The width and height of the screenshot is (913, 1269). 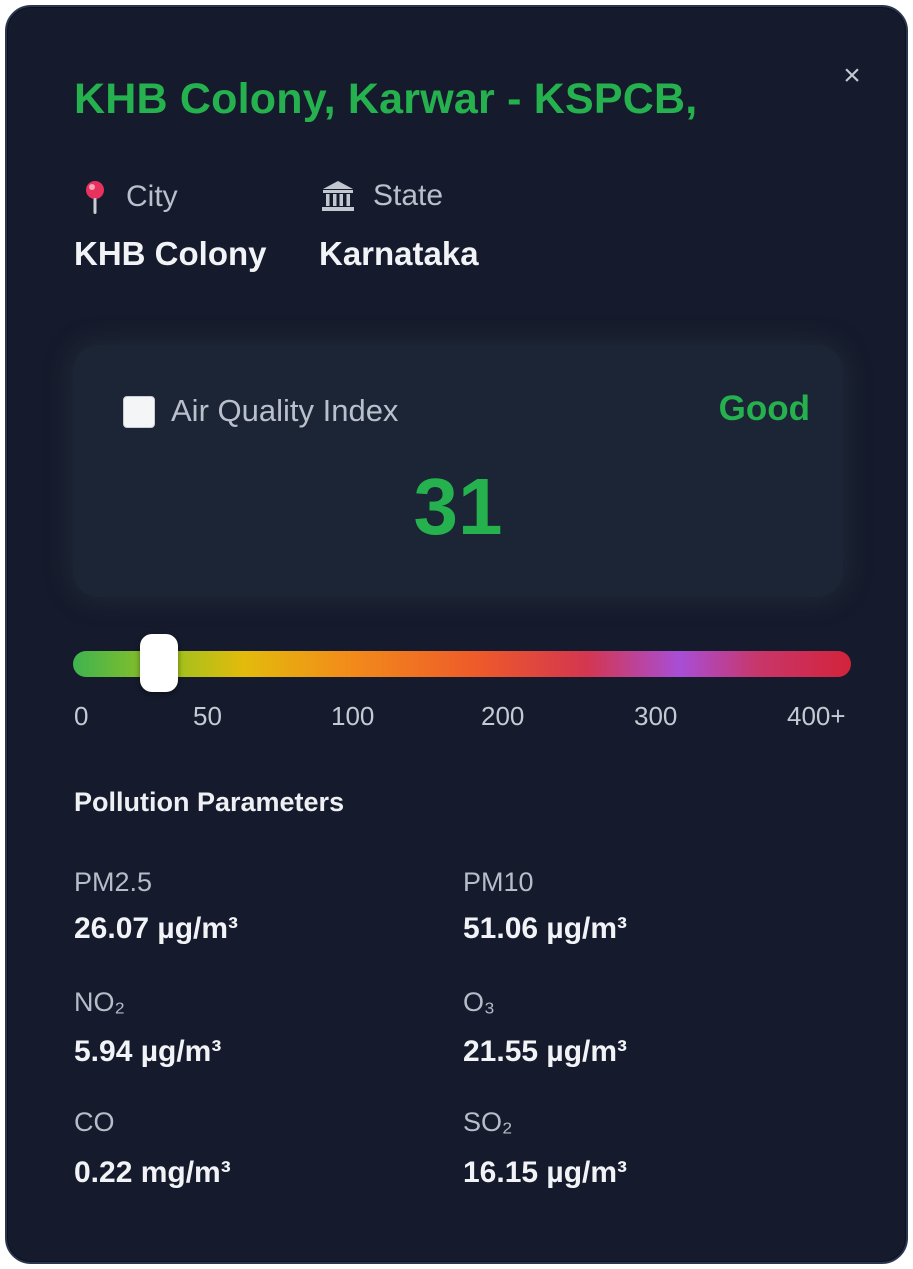 I want to click on scale-tick: 0, so click(x=81, y=716).